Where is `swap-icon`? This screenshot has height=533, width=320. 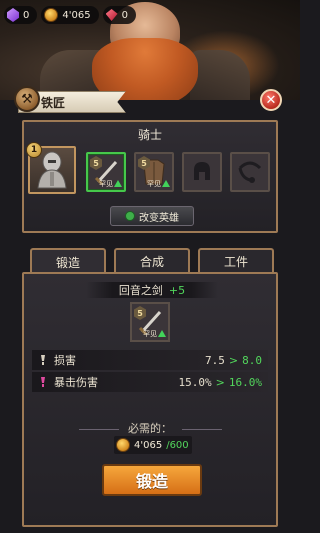 swap-icon is located at coordinates (130, 216).